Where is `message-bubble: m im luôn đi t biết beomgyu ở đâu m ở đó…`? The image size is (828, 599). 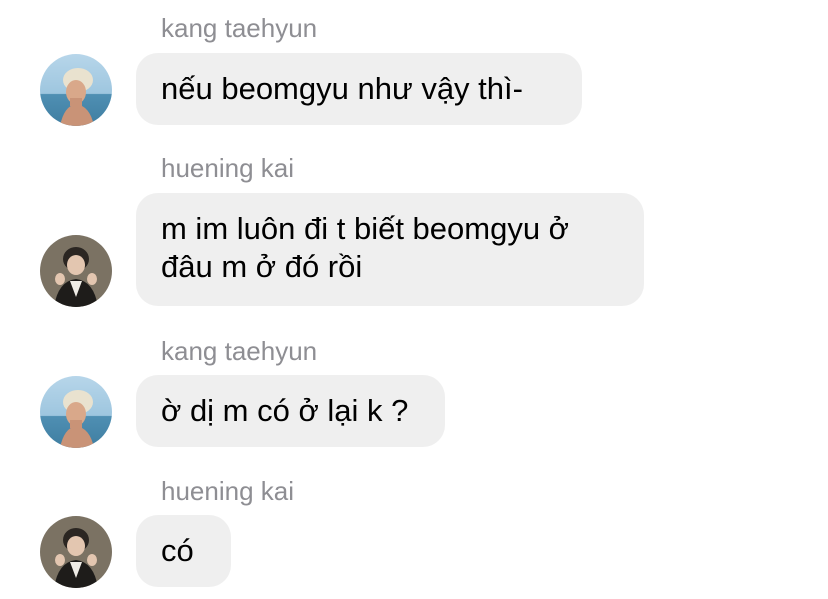 message-bubble: m im luôn đi t biết beomgyu ở đâu m ở đó… is located at coordinates (390, 249).